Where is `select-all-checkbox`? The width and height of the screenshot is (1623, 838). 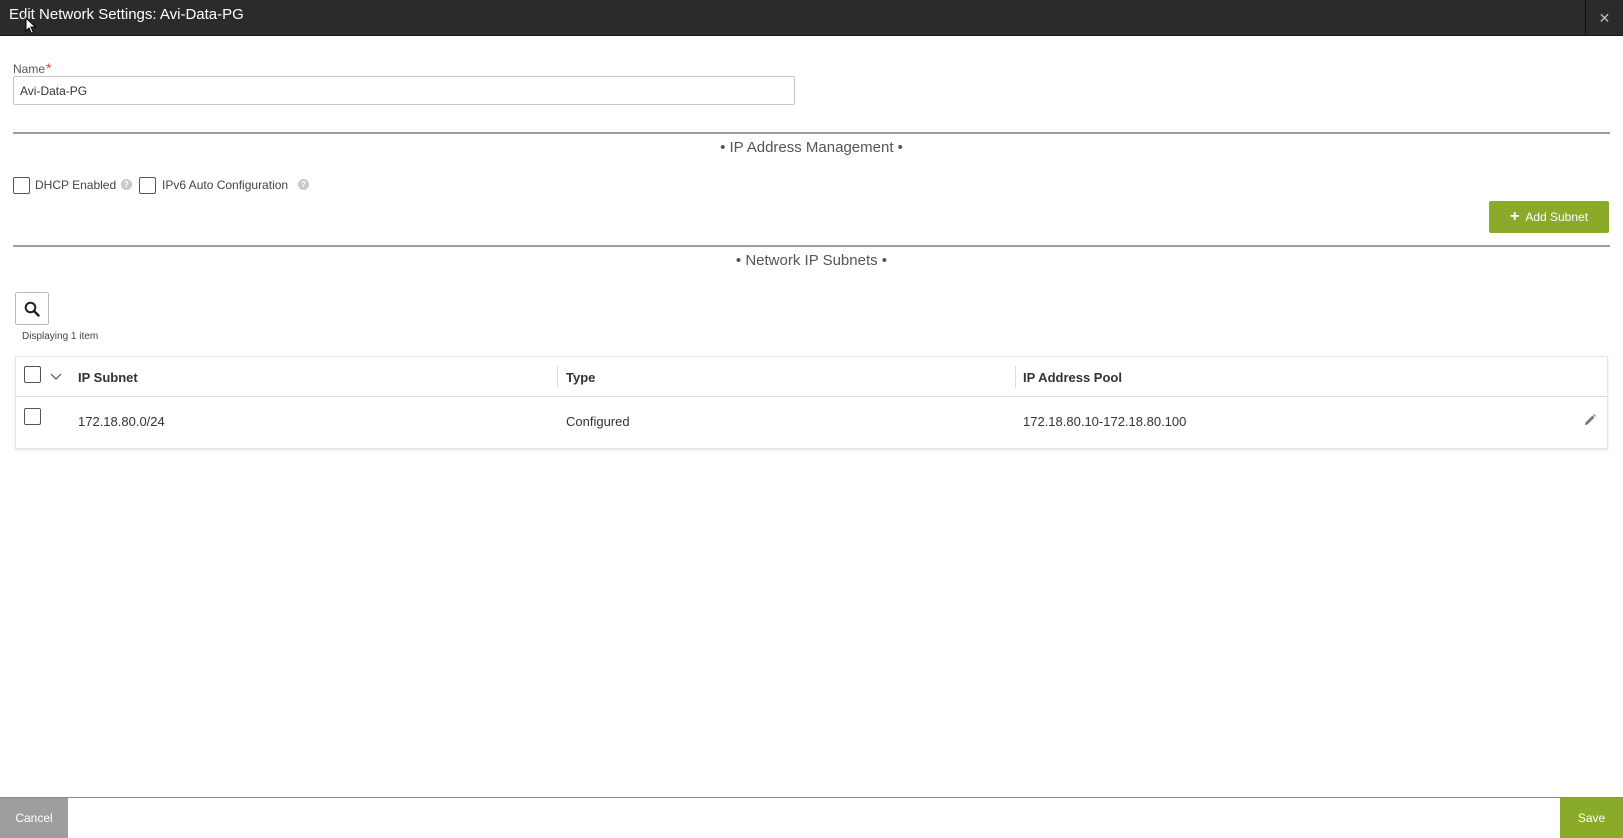
select-all-checkbox is located at coordinates (32, 374).